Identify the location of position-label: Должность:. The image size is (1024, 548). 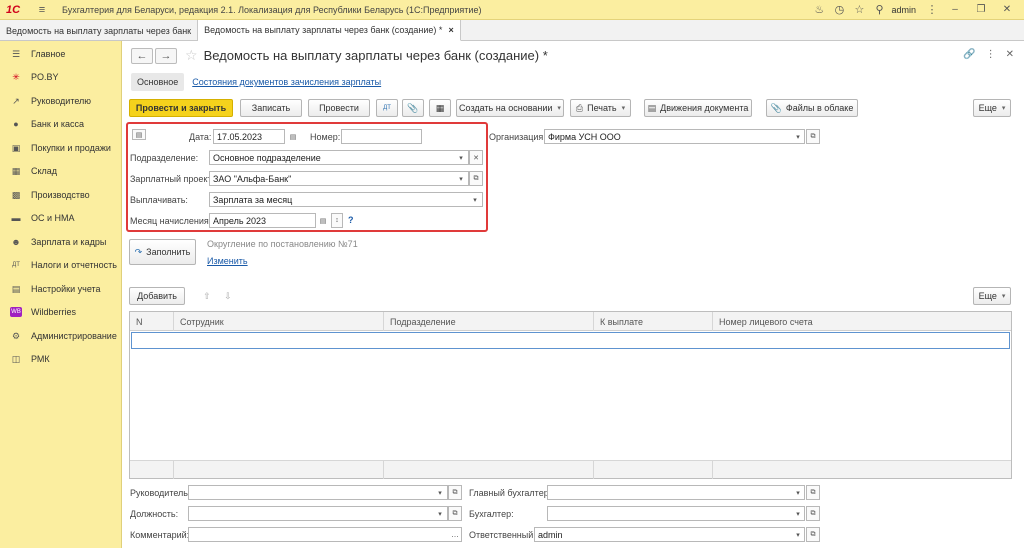
(154, 514).